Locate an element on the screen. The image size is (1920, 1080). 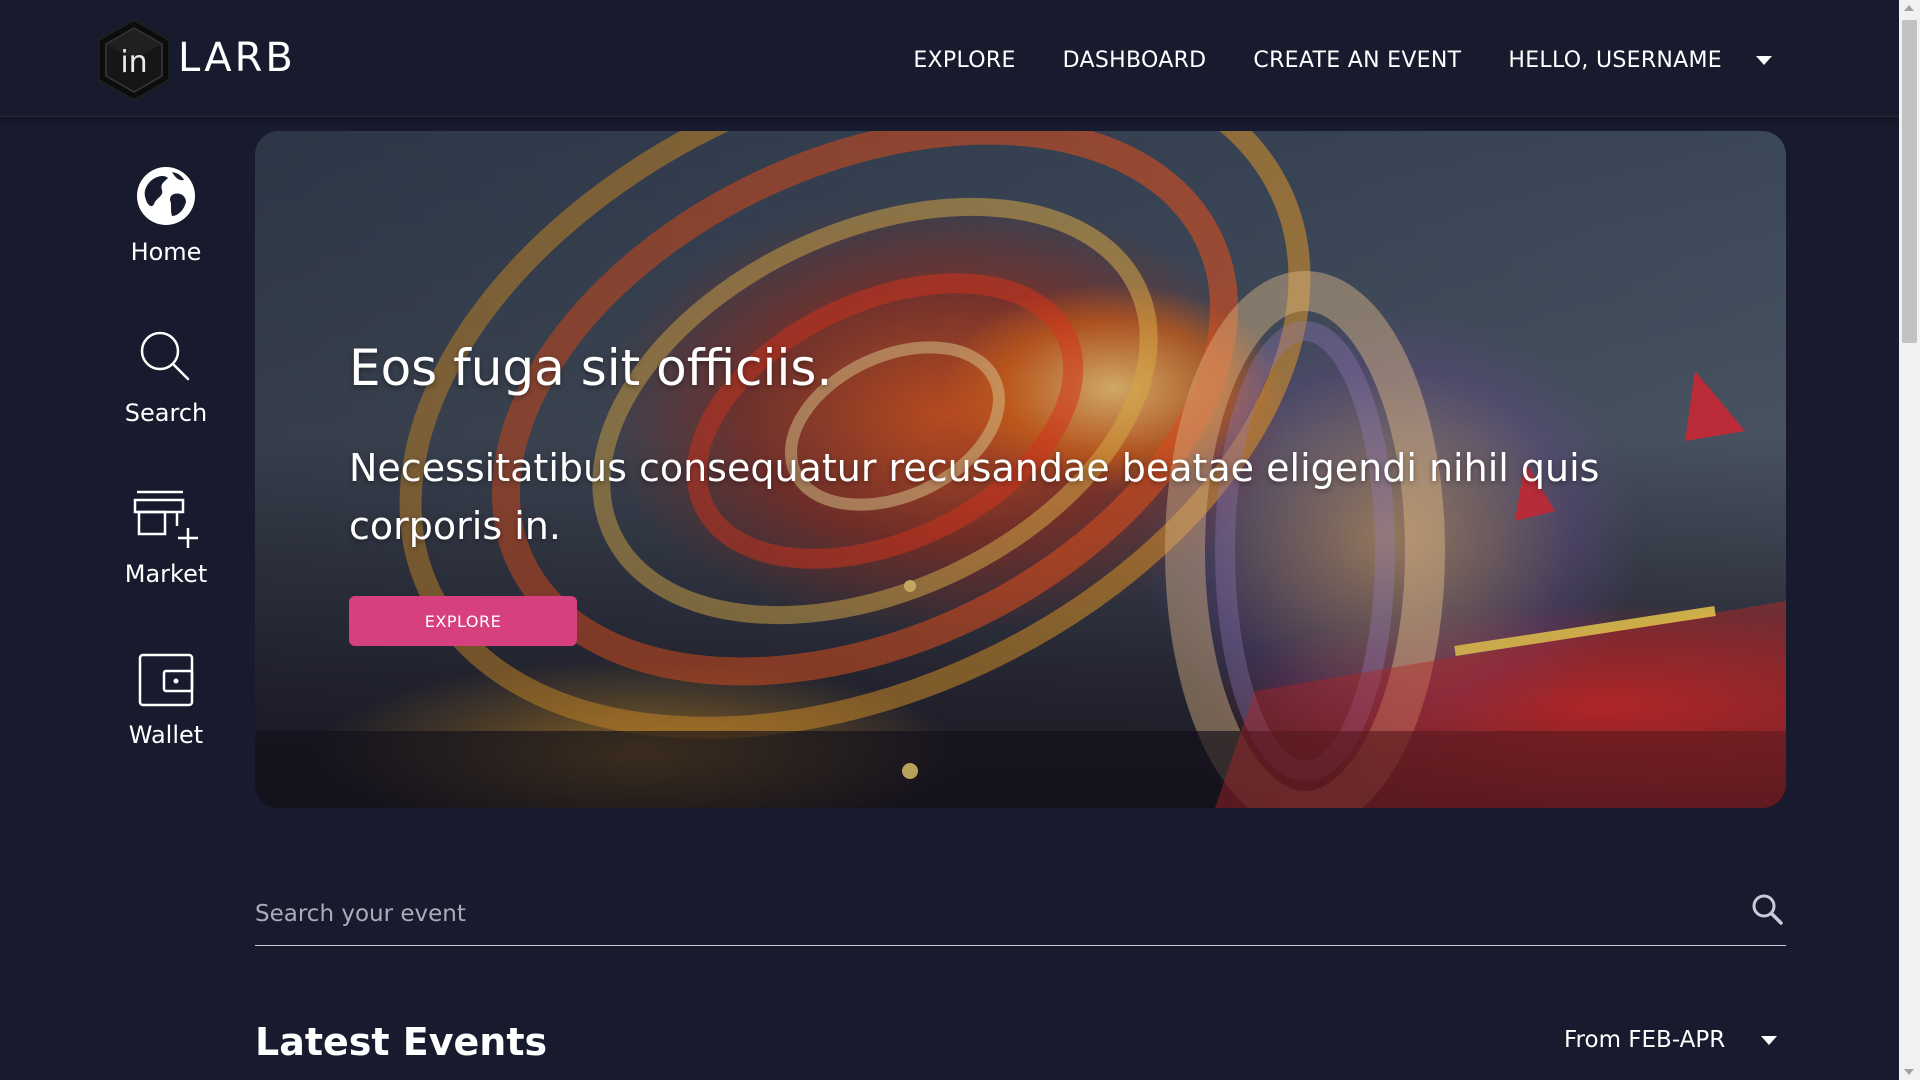
wallet-icon is located at coordinates (166, 679).